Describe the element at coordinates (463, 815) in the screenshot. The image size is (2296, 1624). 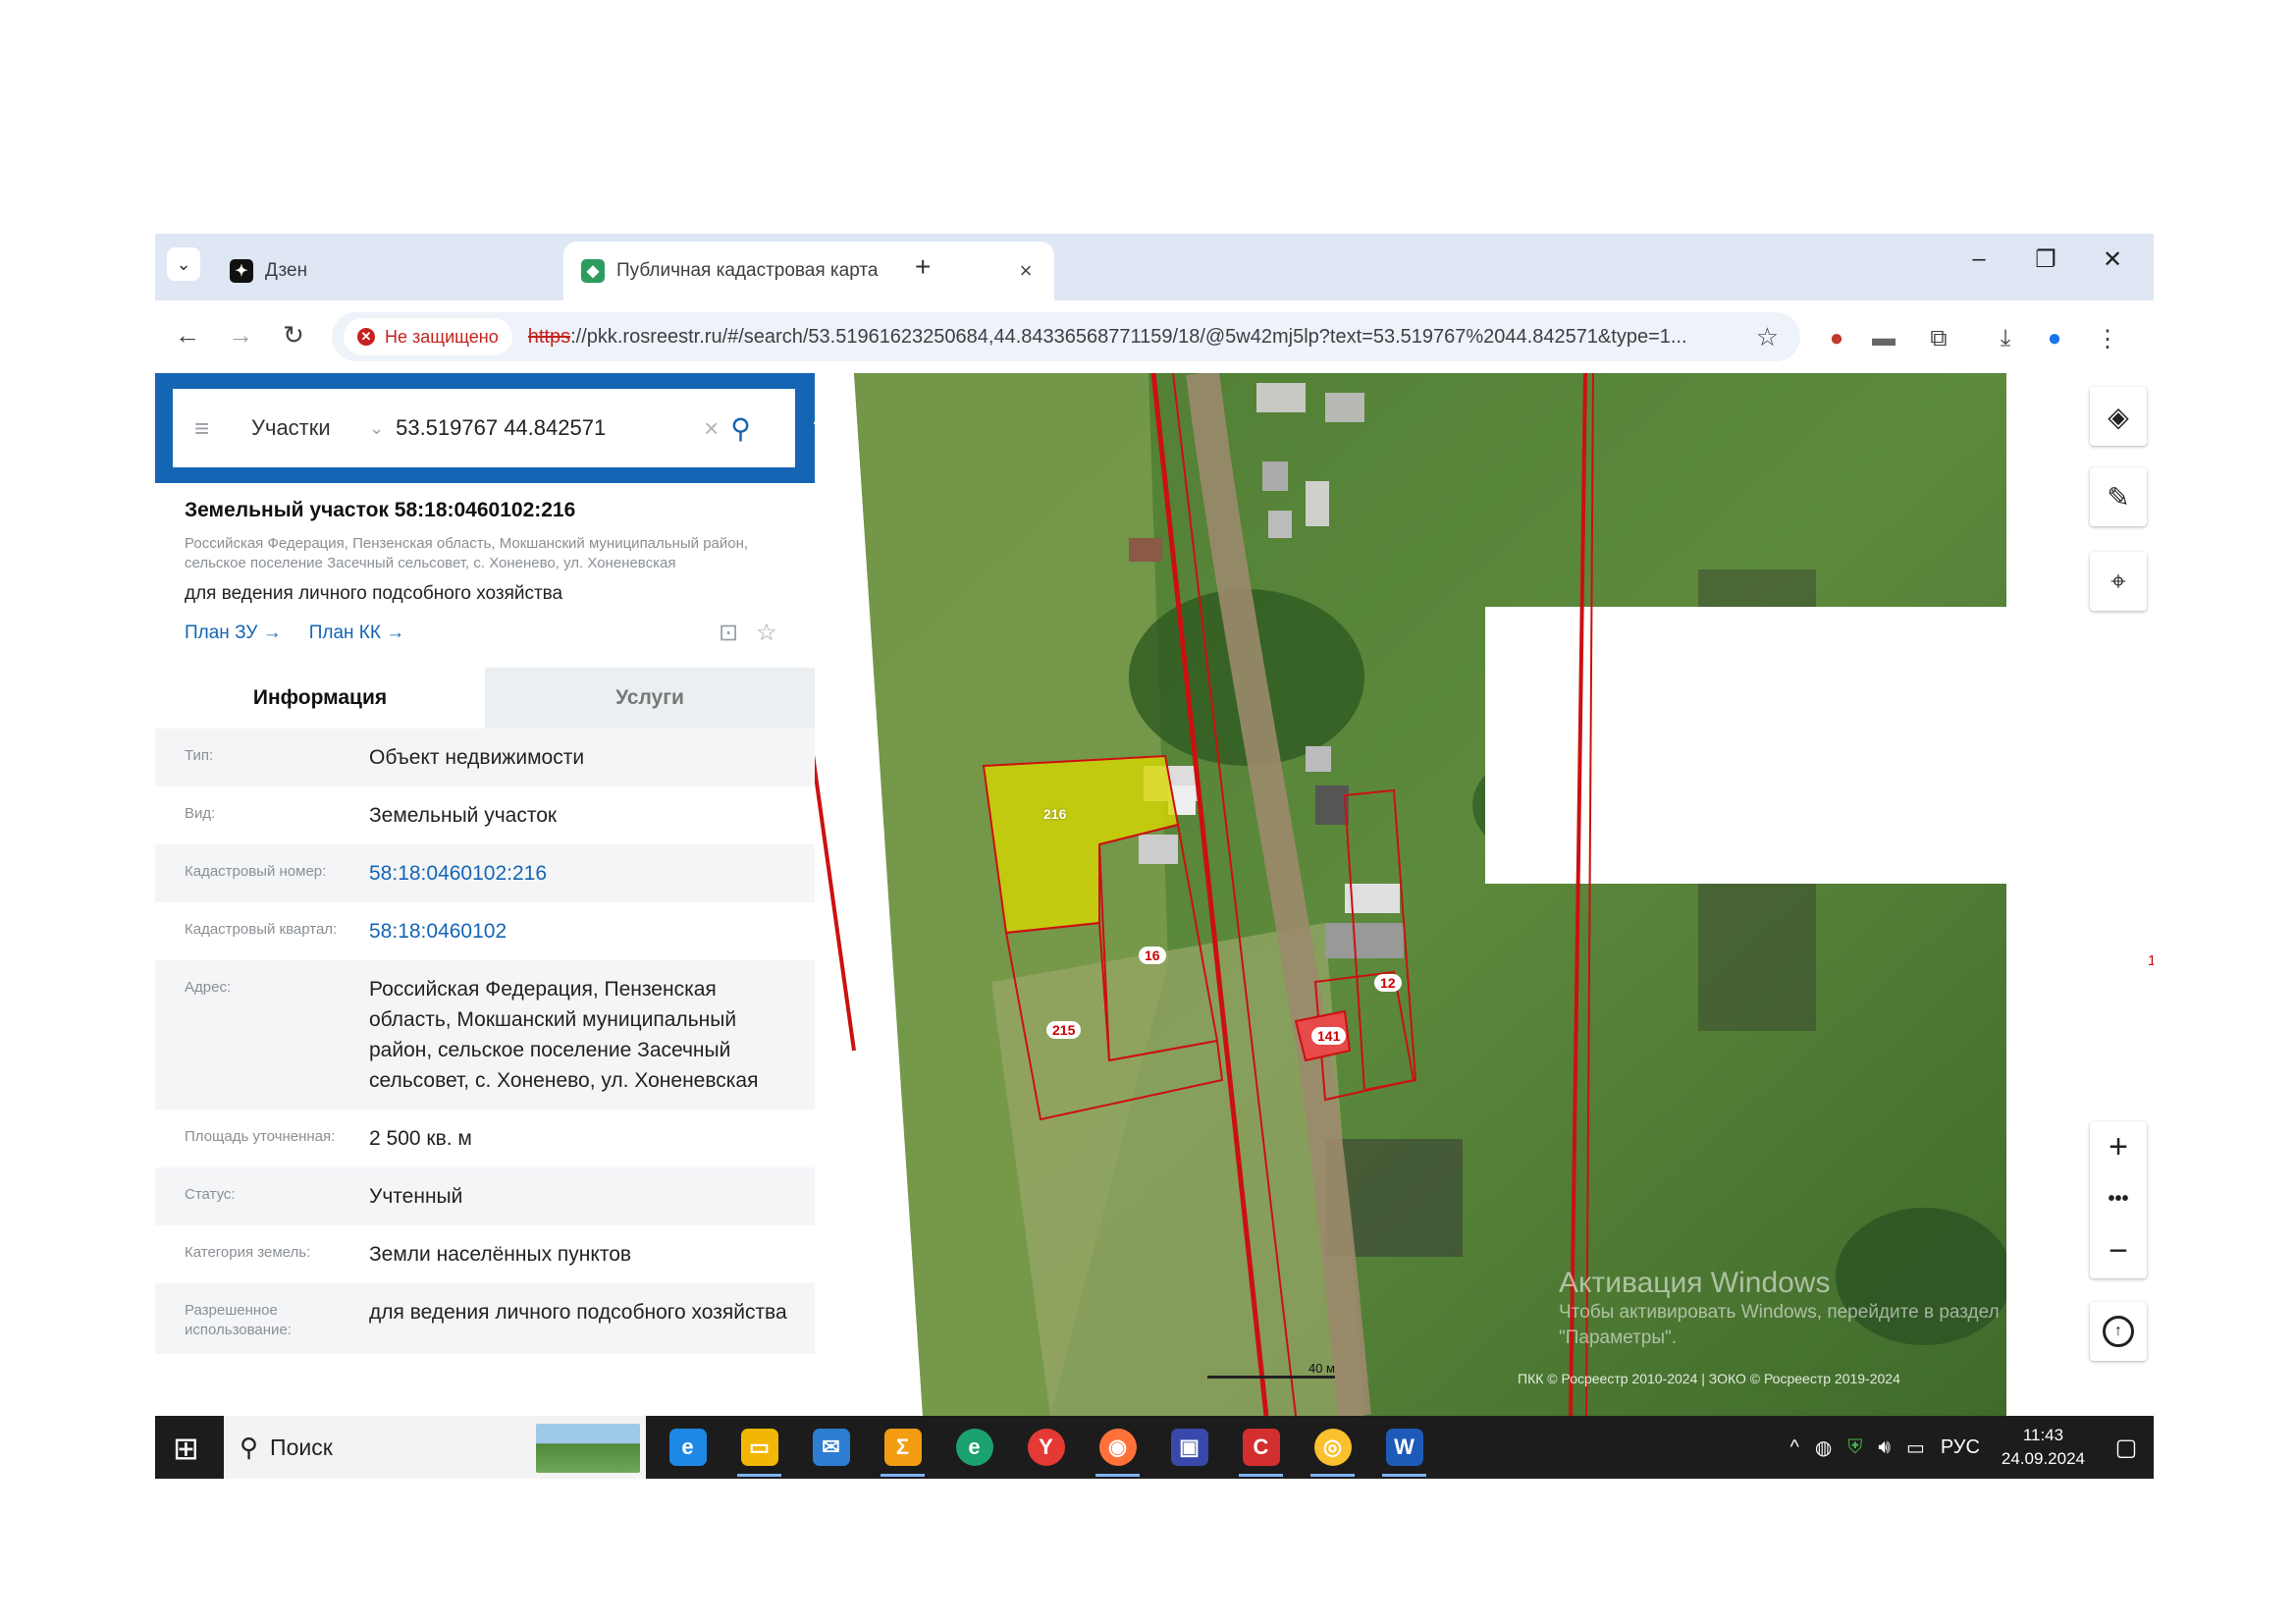
I see `info-value: Земельный участок` at that location.